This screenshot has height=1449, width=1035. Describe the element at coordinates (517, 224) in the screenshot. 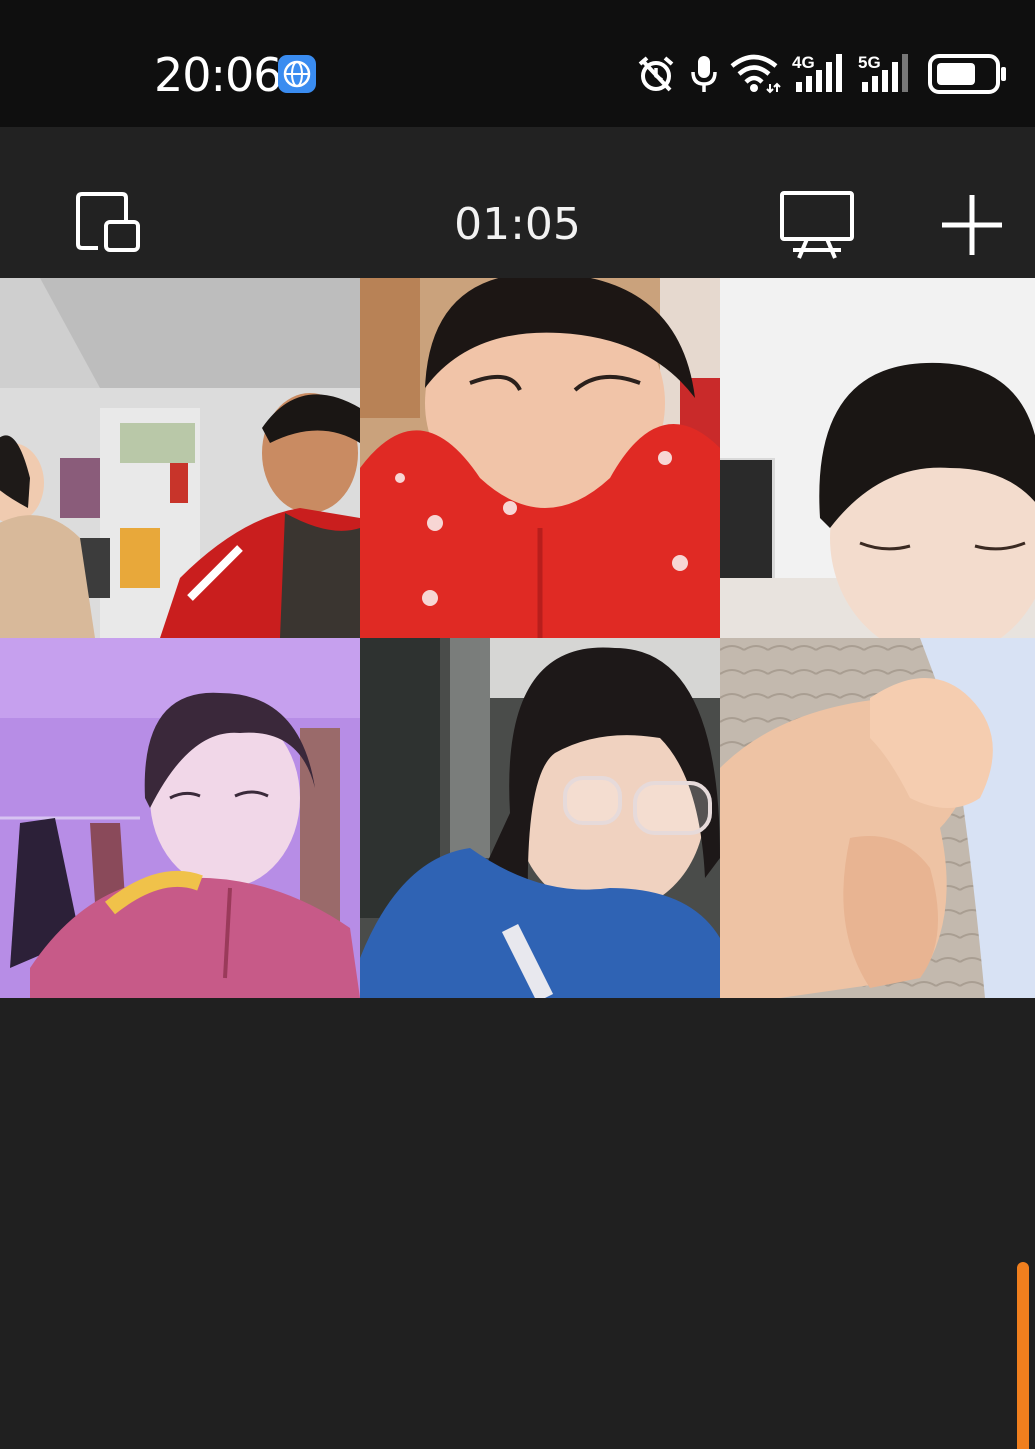

I see `call-duration: 01:05` at that location.